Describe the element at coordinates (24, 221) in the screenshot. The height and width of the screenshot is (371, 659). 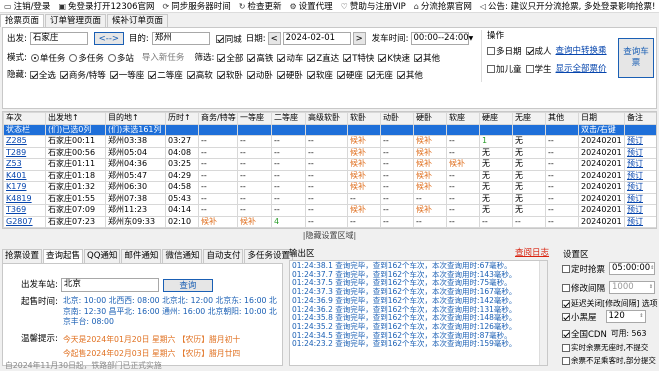
I see `table-cell: G2807` at that location.